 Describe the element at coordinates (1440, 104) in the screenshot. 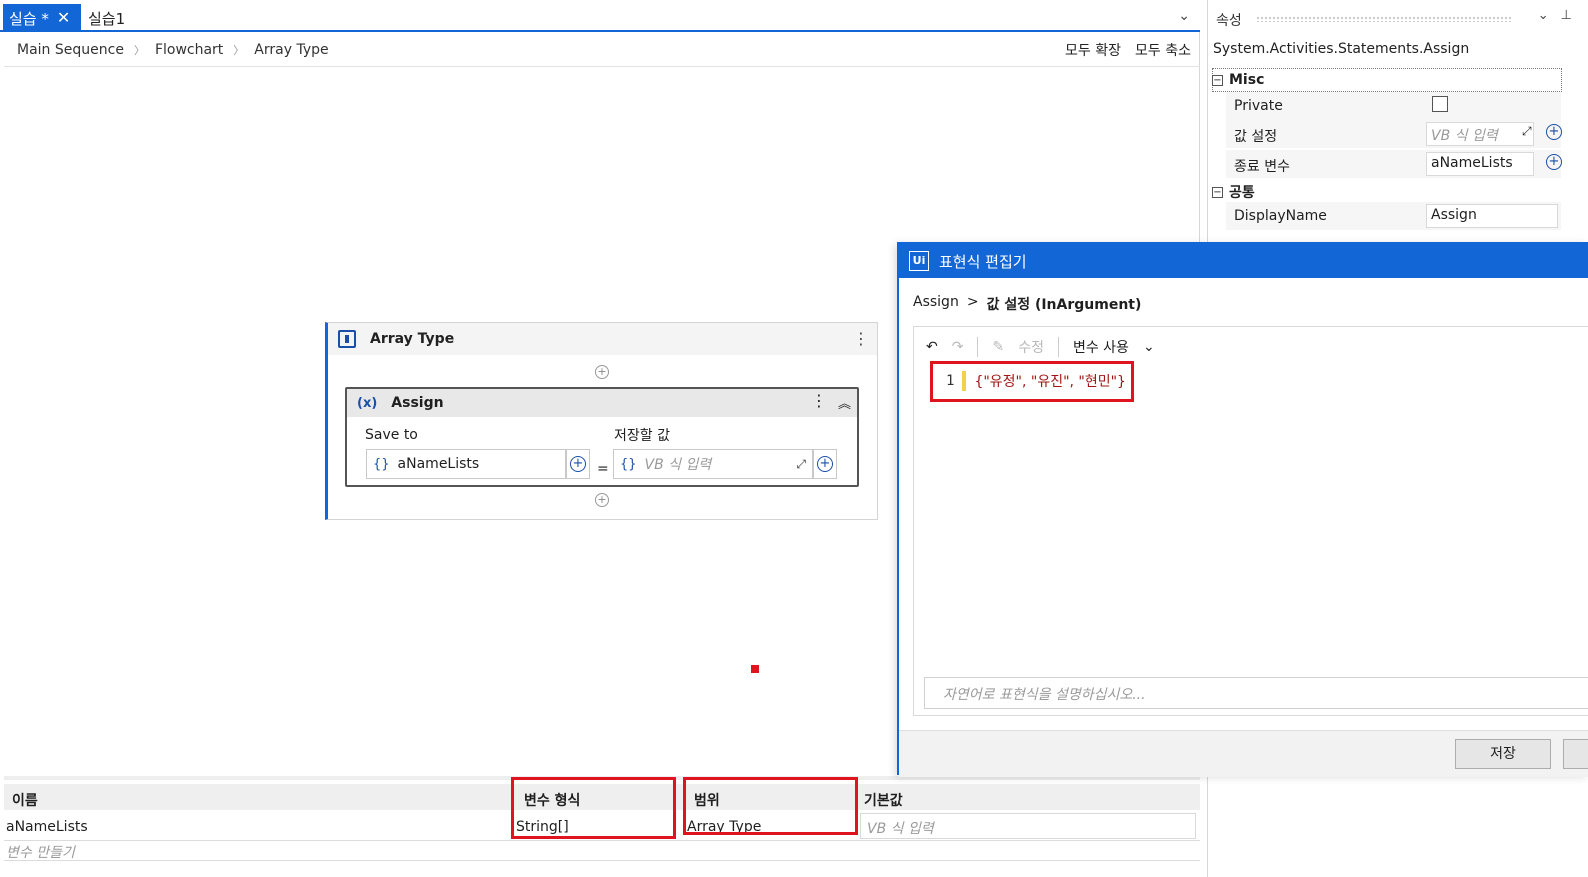

I see `private-checkbox` at that location.